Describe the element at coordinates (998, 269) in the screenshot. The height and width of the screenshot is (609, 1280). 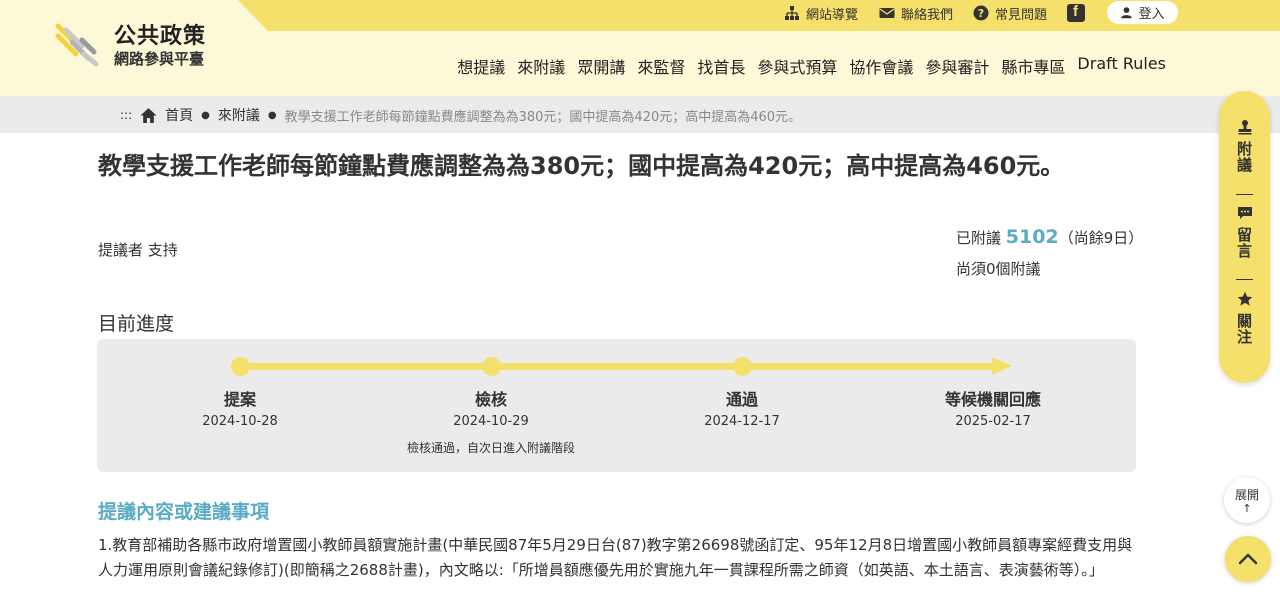
I see `signatures-needed: 尚須0個附議` at that location.